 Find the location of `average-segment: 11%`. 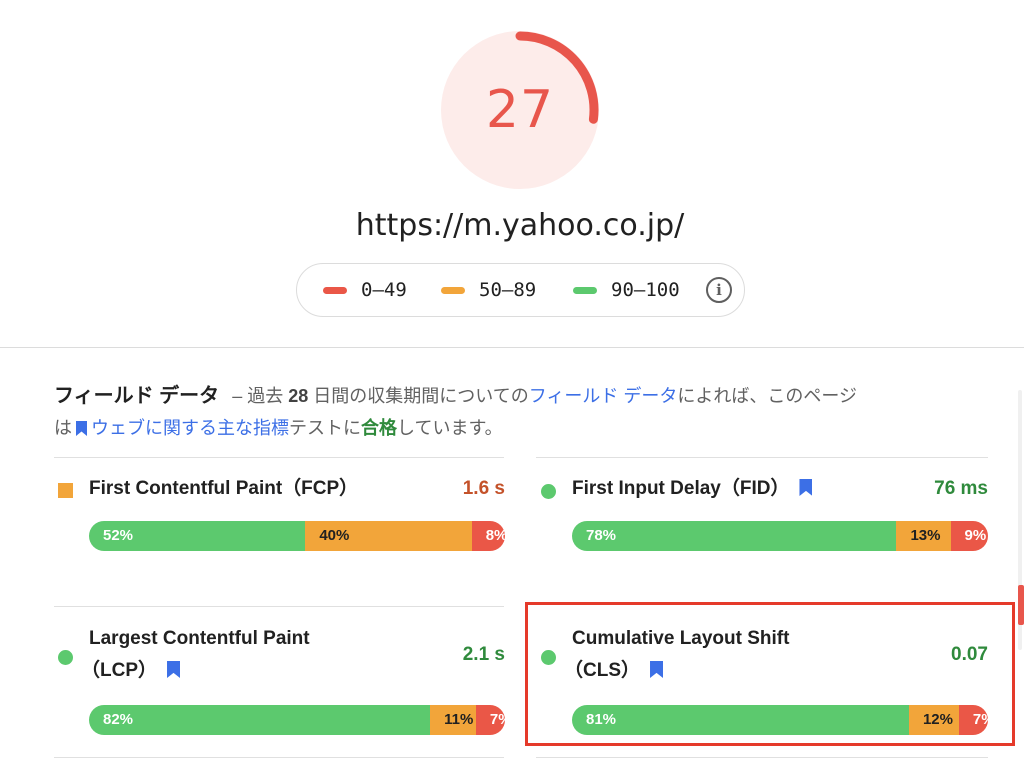

average-segment: 11% is located at coordinates (453, 720).